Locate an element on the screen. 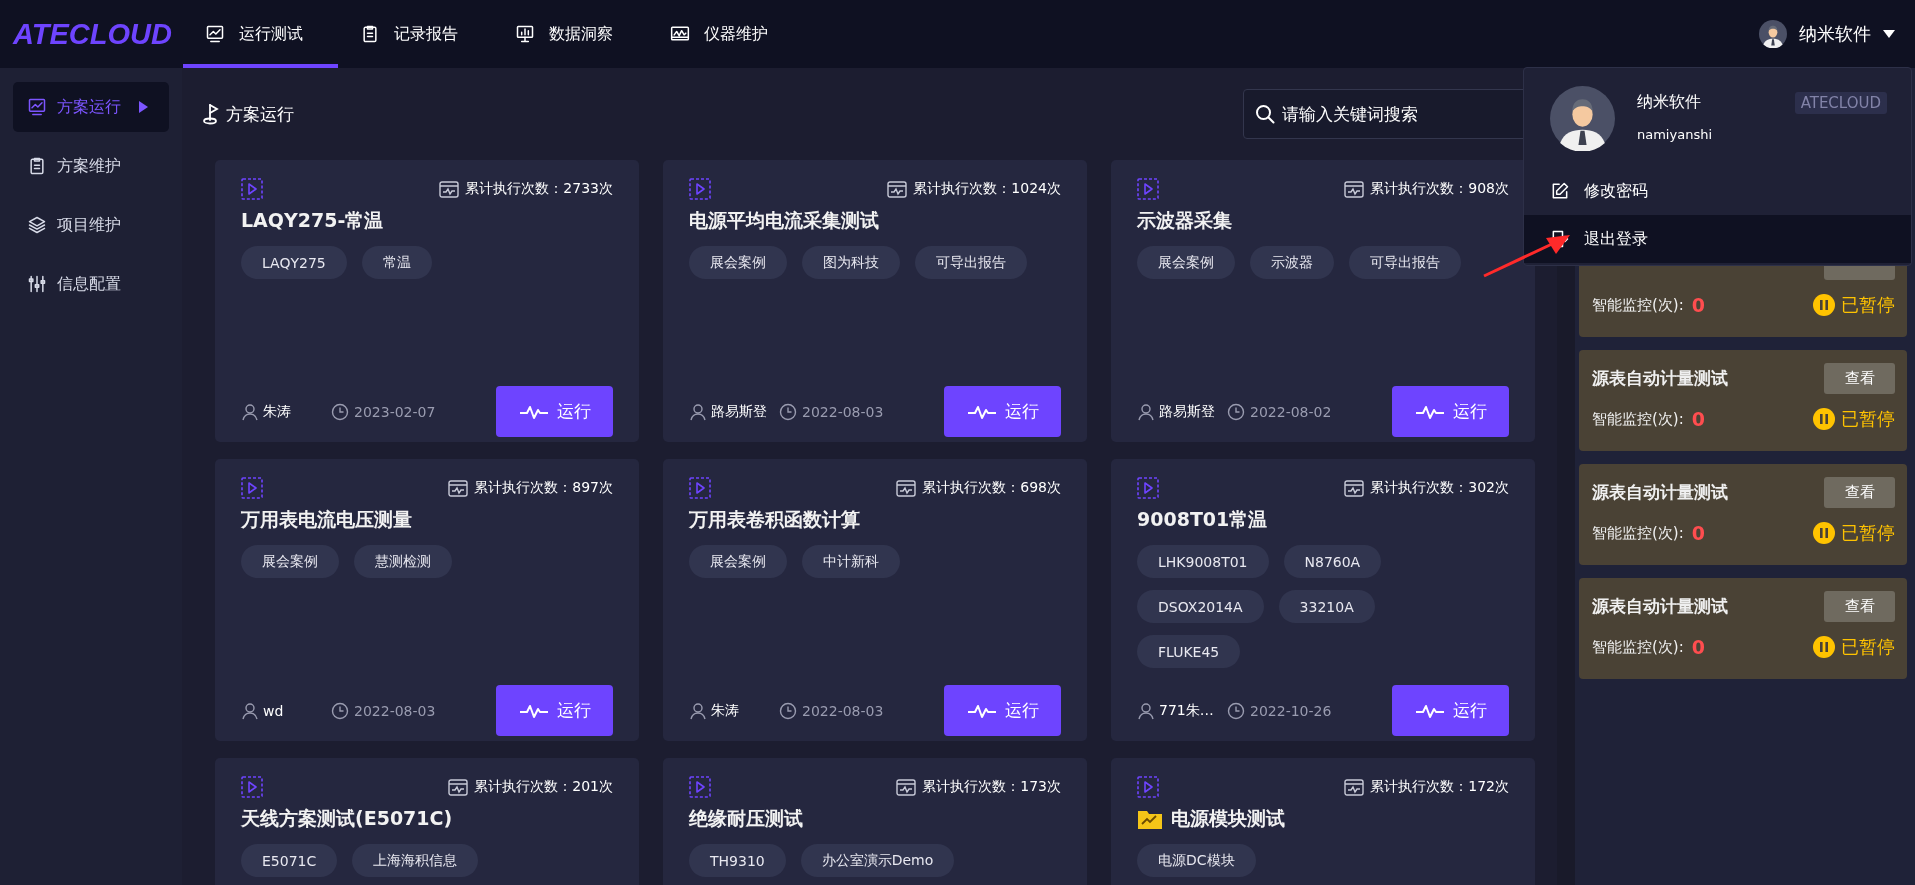 This screenshot has width=1915, height=885. sliders-icon is located at coordinates (37, 284).